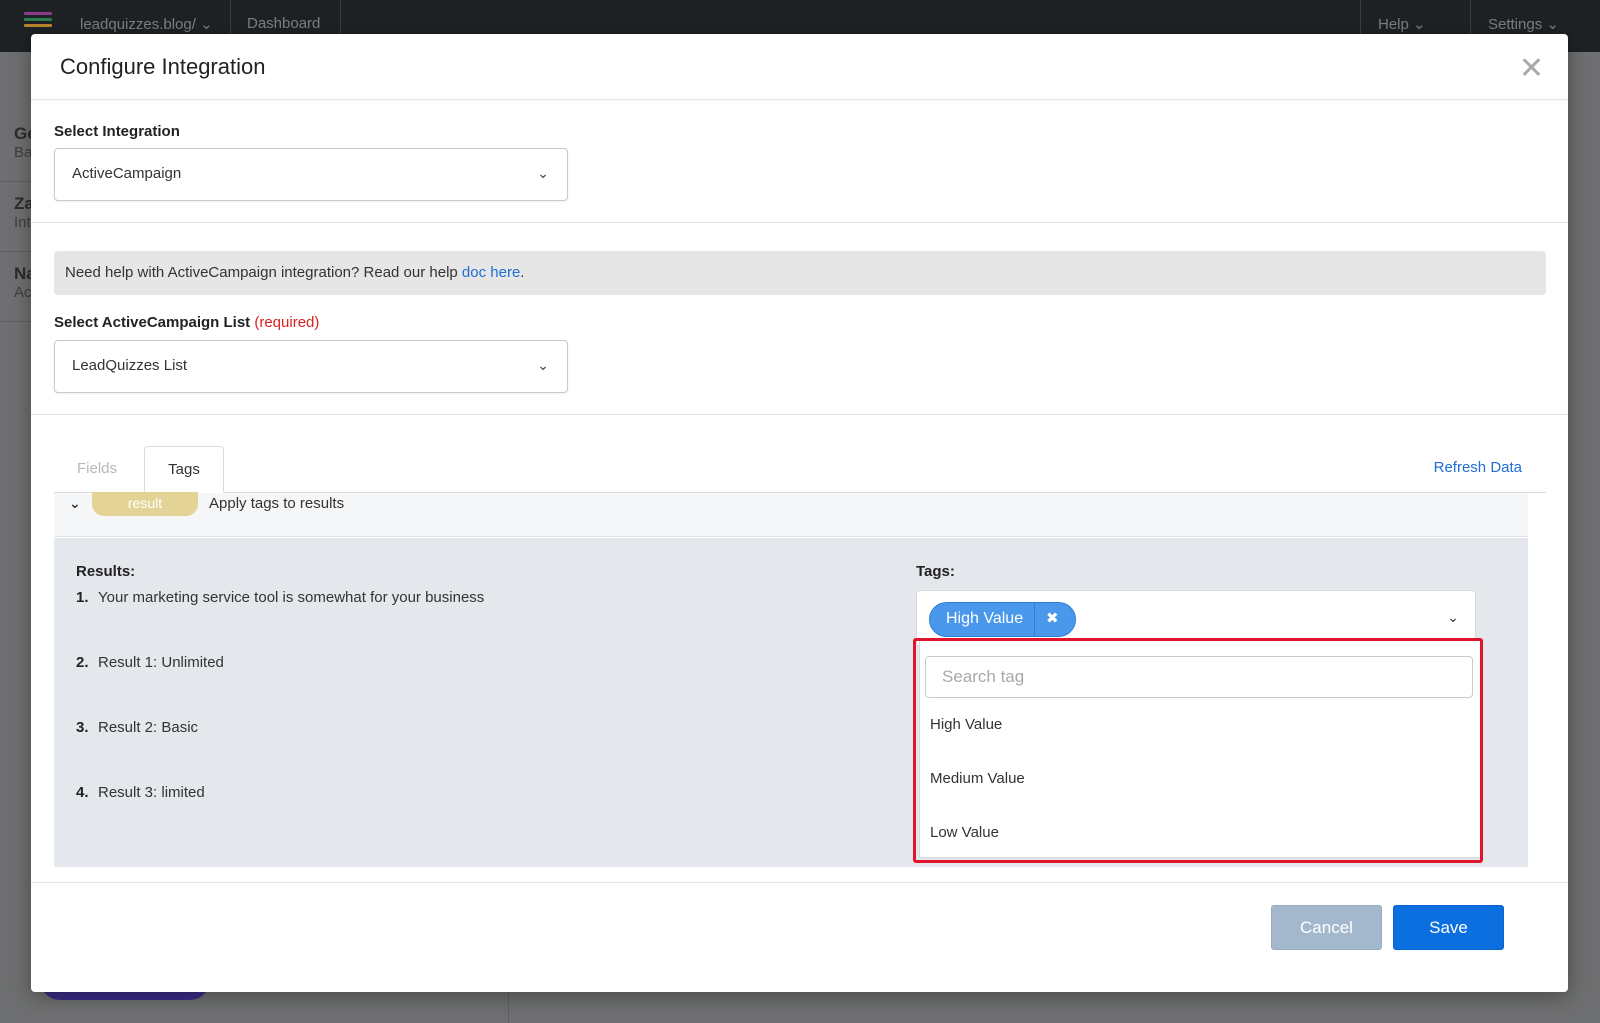 Image resolution: width=1600 pixels, height=1023 pixels. I want to click on tab-fields: Fields, so click(97, 468).